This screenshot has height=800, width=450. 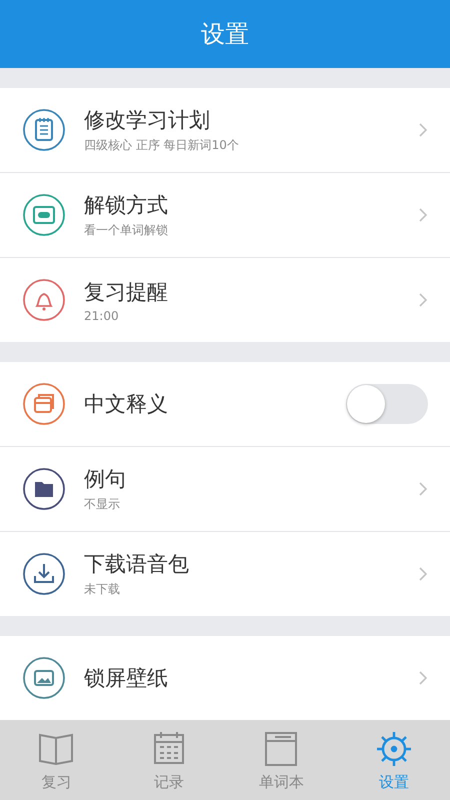 What do you see at coordinates (387, 404) in the screenshot?
I see `toggle-switch` at bounding box center [387, 404].